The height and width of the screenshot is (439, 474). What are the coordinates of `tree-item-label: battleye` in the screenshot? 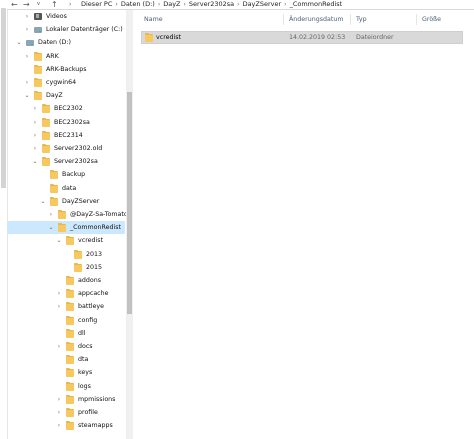 It's located at (91, 307).